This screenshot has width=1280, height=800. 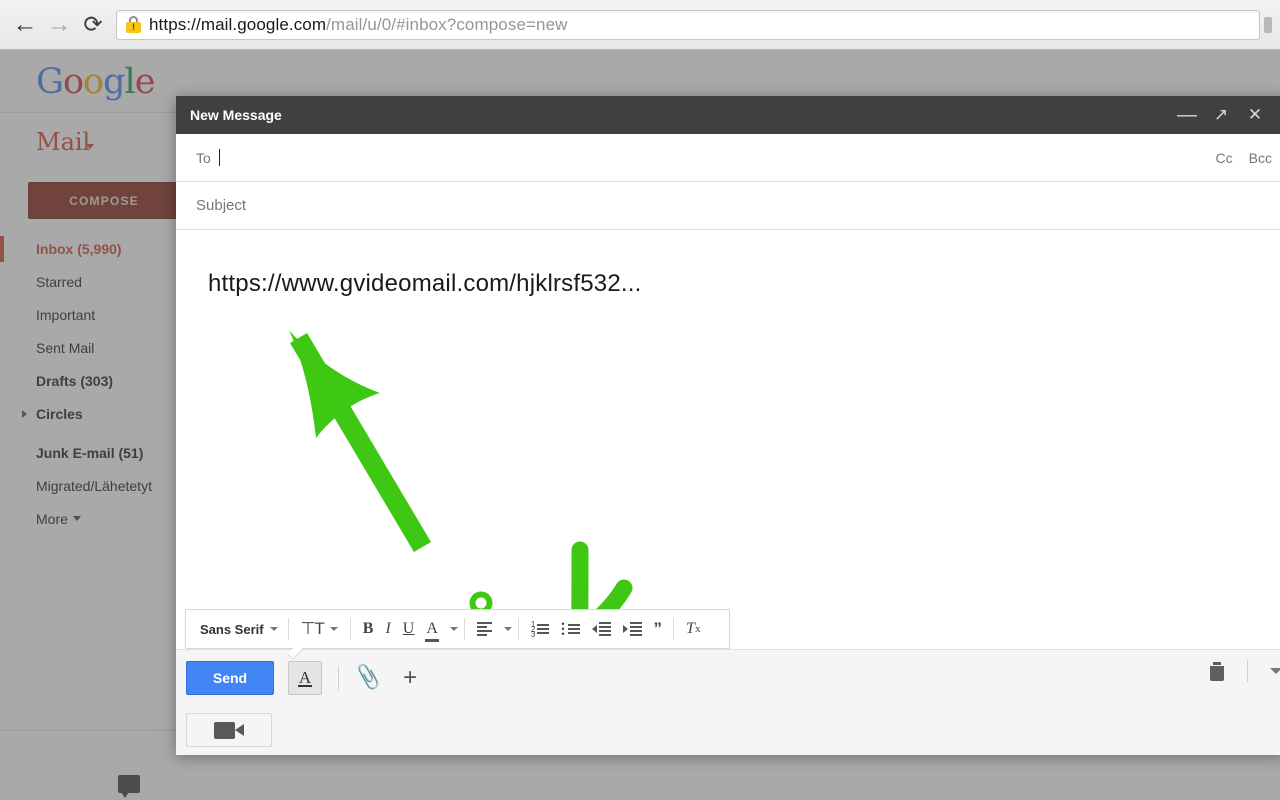 What do you see at coordinates (1187, 115) in the screenshot?
I see `minimize-icon: —` at bounding box center [1187, 115].